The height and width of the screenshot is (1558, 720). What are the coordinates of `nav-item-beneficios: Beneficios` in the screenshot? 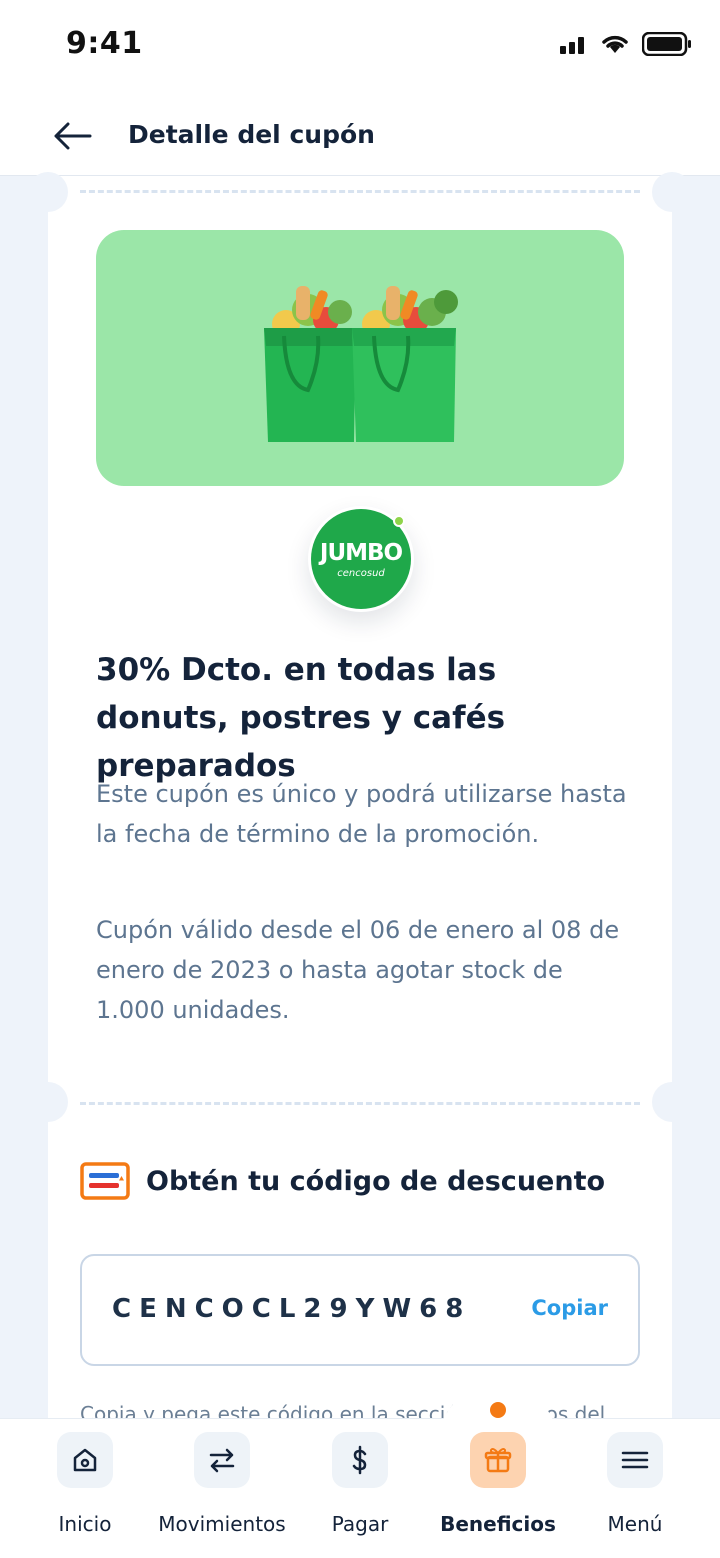 It's located at (498, 1484).